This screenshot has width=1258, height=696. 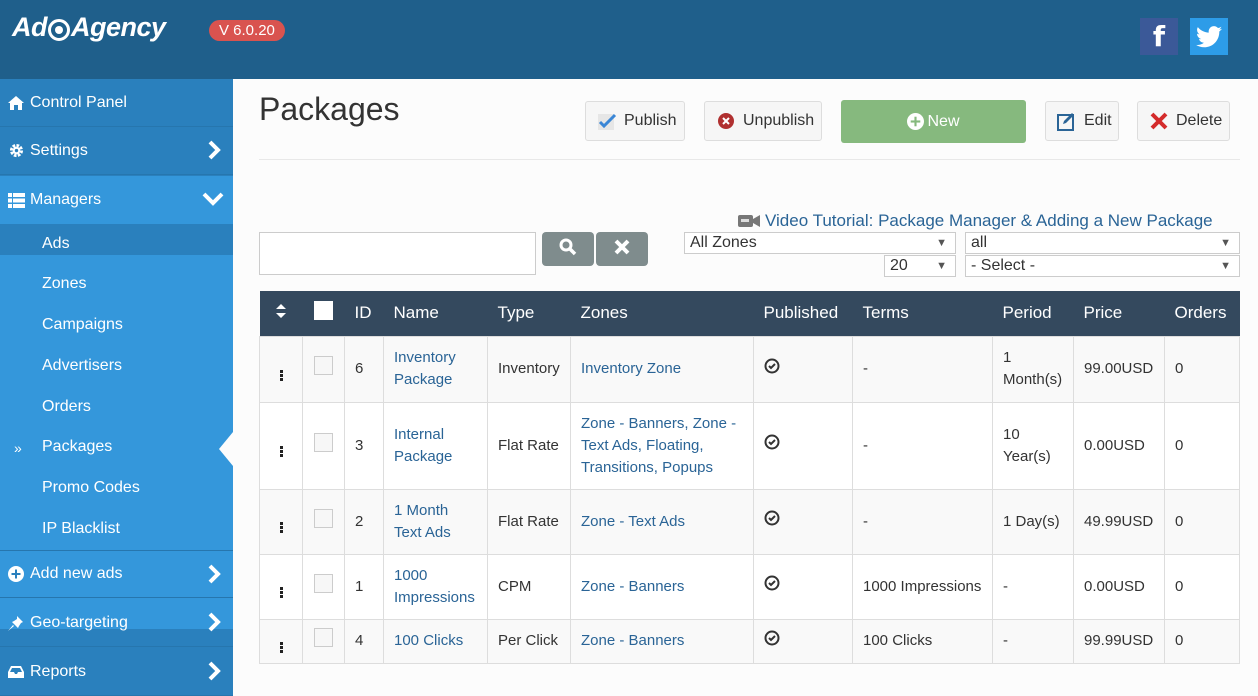 I want to click on sidebar-item-managers: Managers, so click(x=116, y=200).